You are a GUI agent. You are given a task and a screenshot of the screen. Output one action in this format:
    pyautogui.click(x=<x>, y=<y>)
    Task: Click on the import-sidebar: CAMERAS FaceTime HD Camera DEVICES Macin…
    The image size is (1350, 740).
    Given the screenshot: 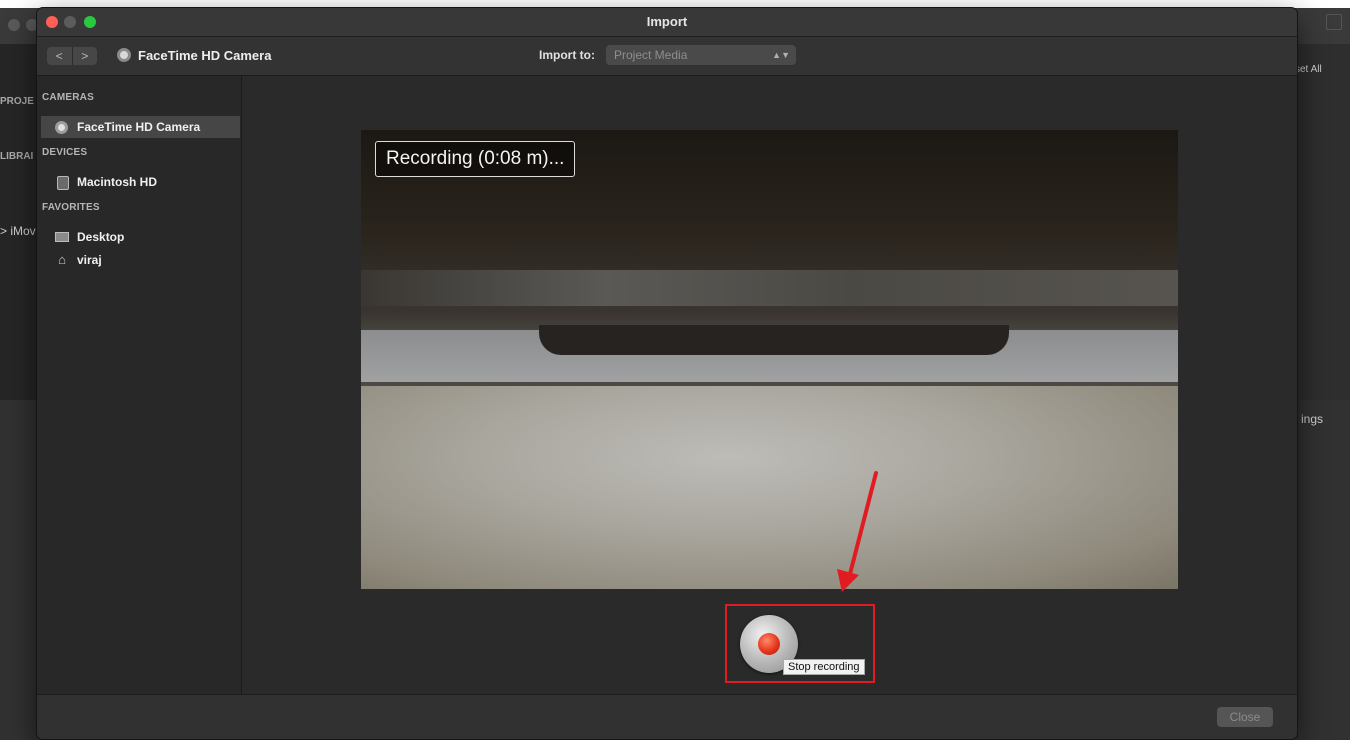 What is the action you would take?
    pyautogui.click(x=139, y=385)
    